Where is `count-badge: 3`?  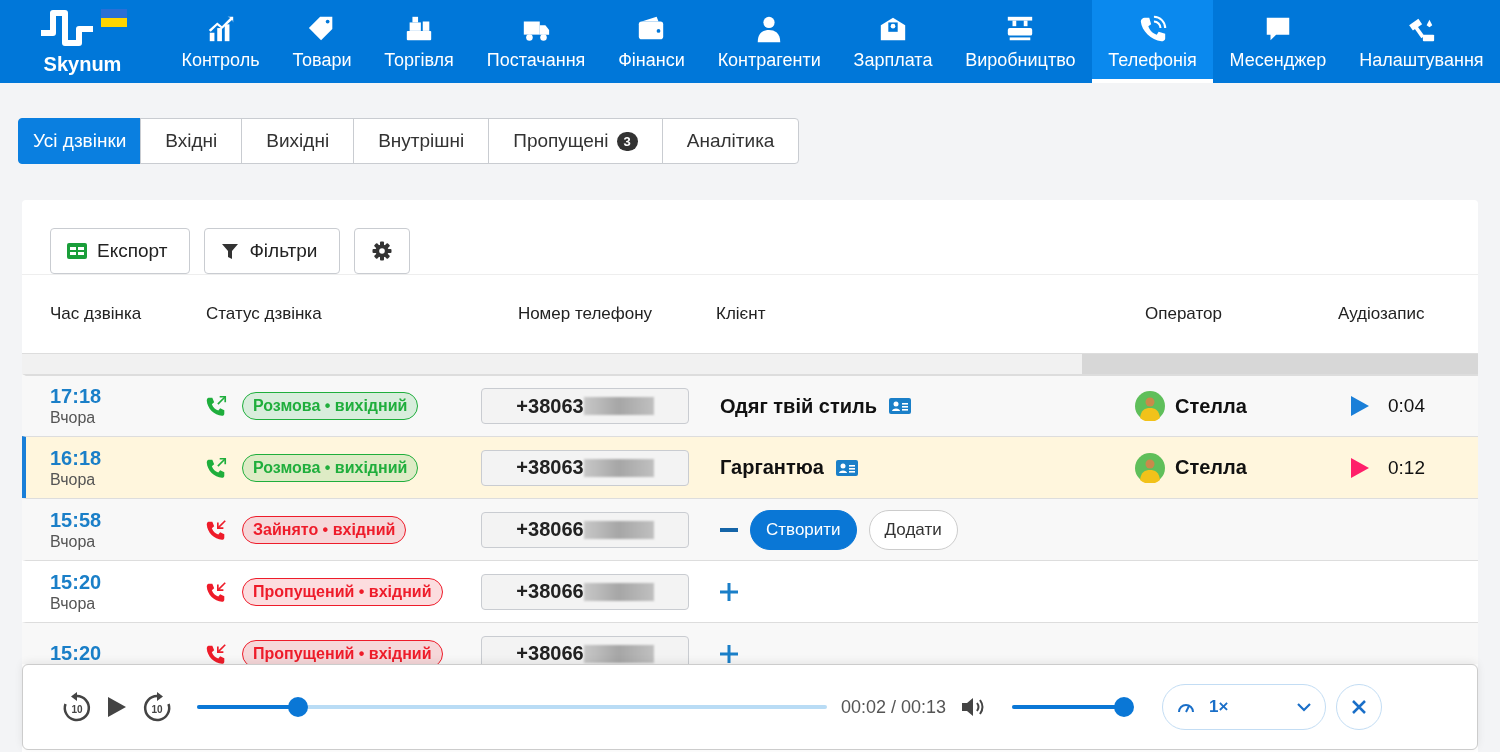 count-badge: 3 is located at coordinates (627, 141).